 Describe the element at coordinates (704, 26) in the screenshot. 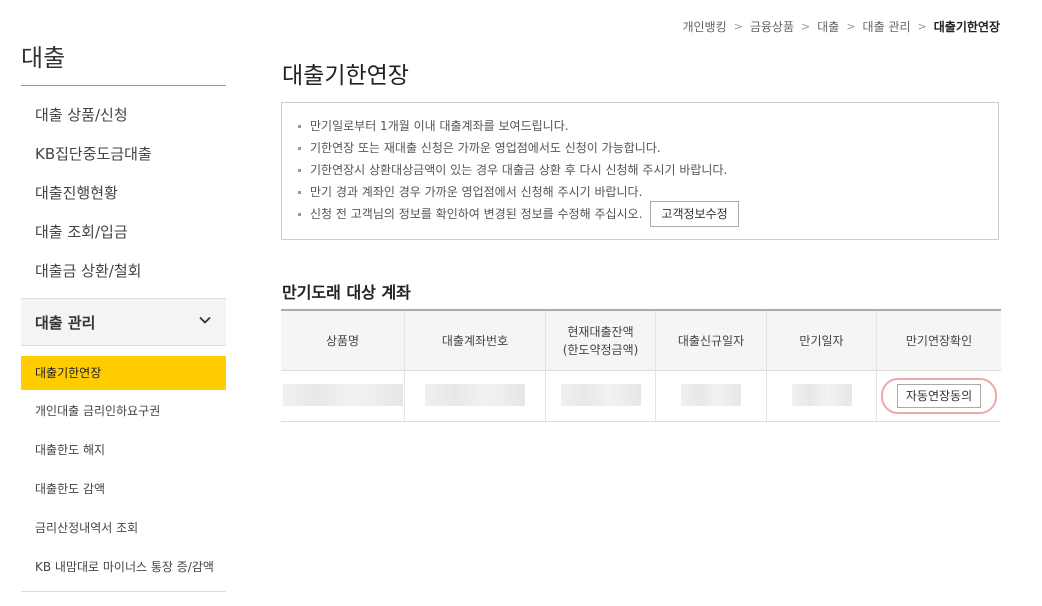

I see `breadcrumb-item: 개인뱅킹` at that location.